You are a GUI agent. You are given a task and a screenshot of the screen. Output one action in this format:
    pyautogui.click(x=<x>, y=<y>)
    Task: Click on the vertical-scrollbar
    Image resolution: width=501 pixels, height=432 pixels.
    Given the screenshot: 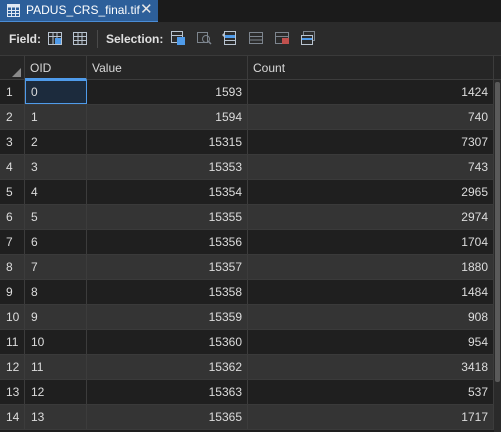 What is the action you would take?
    pyautogui.click(x=497, y=256)
    